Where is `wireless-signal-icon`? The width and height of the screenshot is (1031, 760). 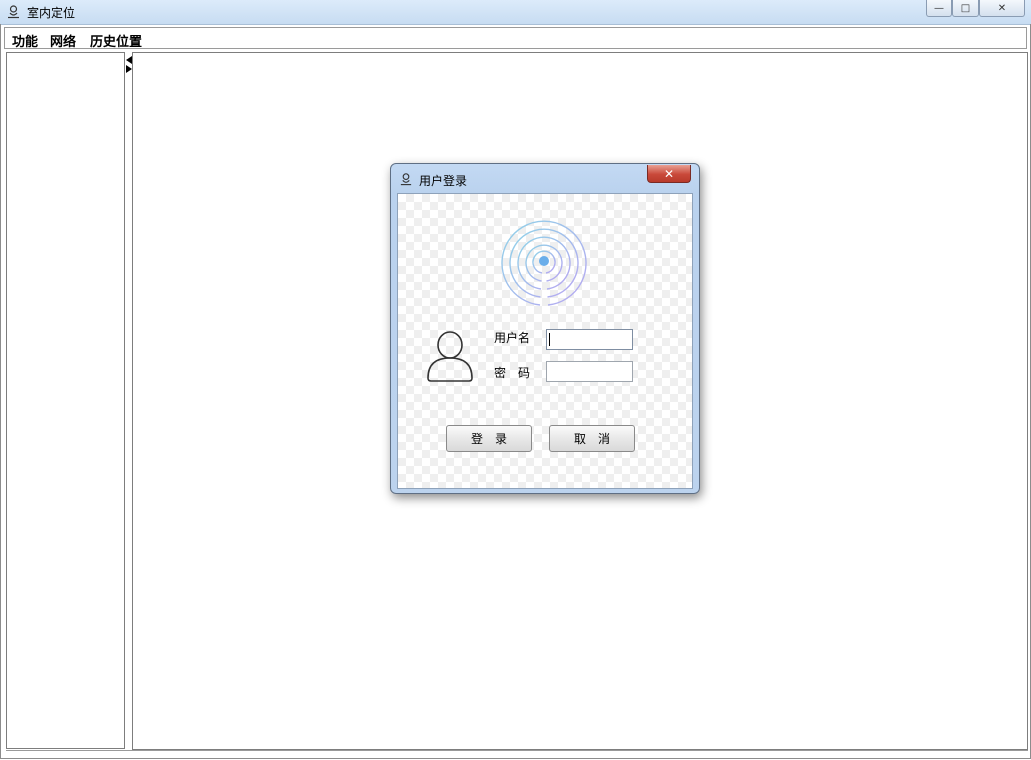
wireless-signal-icon is located at coordinates (544, 263).